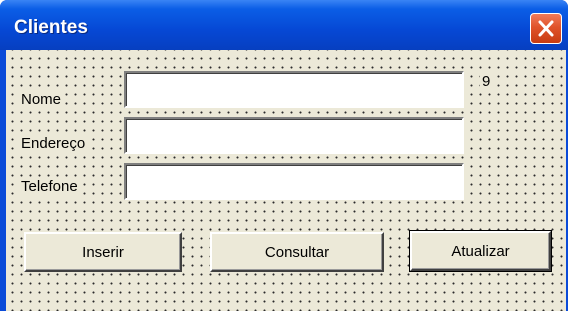 Image resolution: width=568 pixels, height=311 pixels. Describe the element at coordinates (297, 252) in the screenshot. I see `query-button: Consultar` at that location.